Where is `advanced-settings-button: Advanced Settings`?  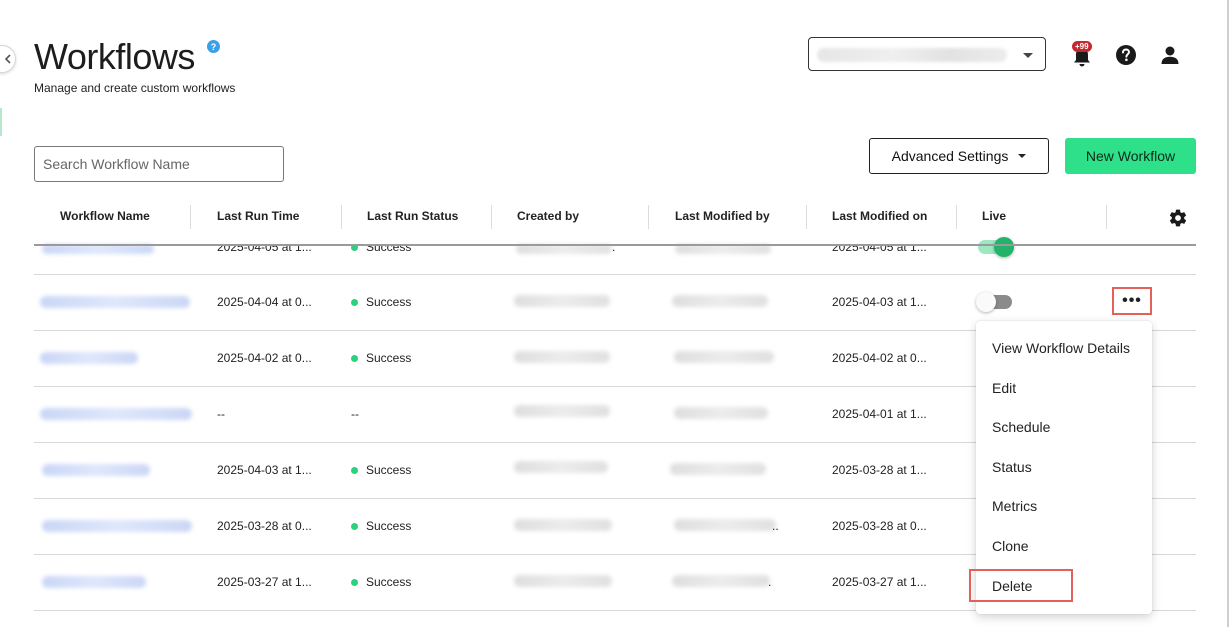 advanced-settings-button: Advanced Settings is located at coordinates (959, 156).